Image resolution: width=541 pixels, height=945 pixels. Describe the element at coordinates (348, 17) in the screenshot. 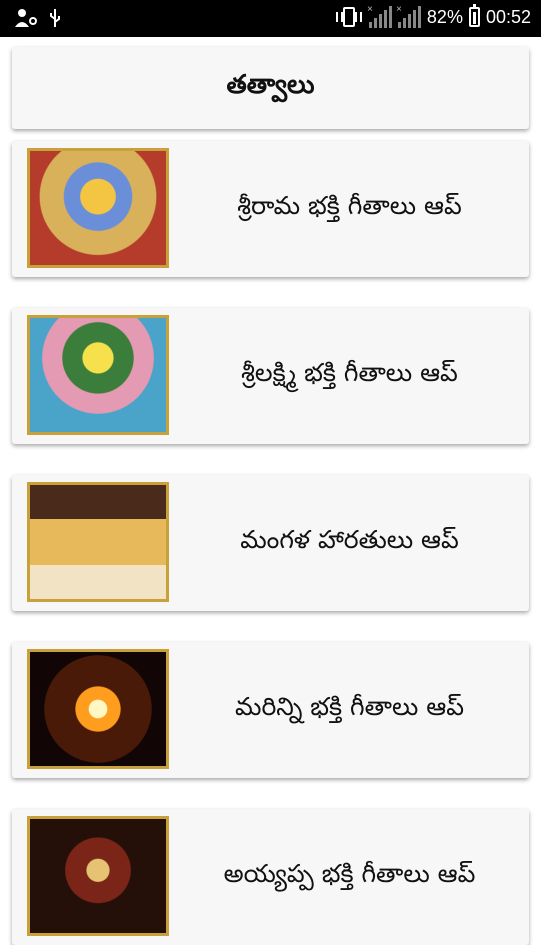

I see `vibrate-icon` at that location.